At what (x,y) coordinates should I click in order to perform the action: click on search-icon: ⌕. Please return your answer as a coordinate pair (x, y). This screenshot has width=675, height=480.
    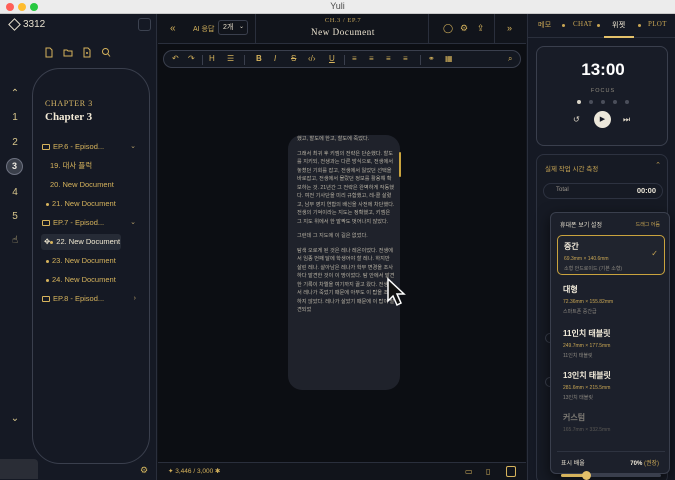
    Looking at the image, I should click on (510, 59).